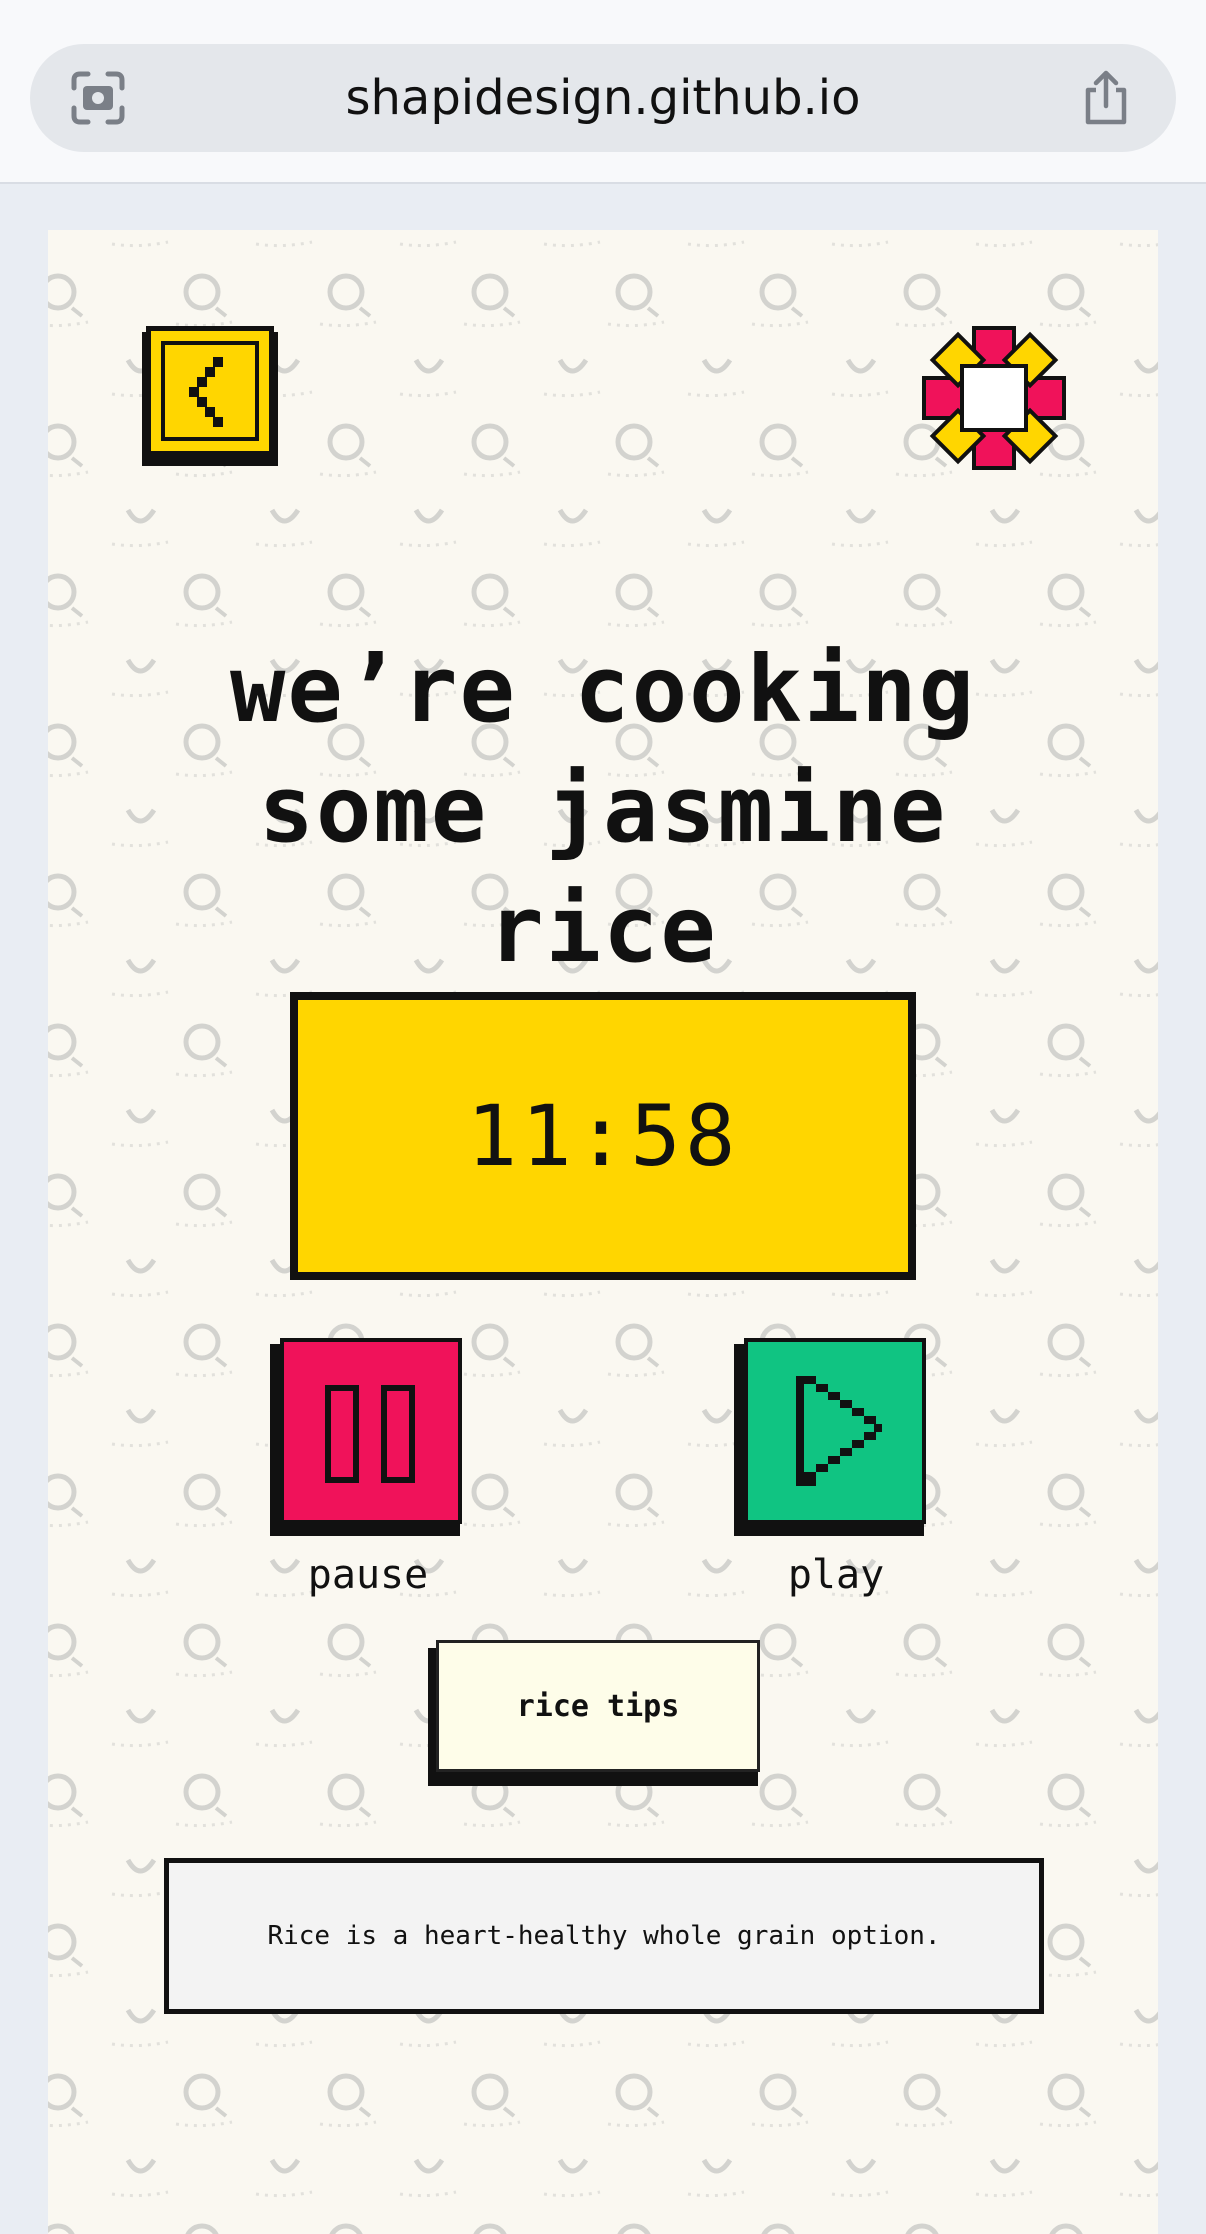 The height and width of the screenshot is (2234, 1206). I want to click on browser-chrome: shapidesign.github.io, so click(603, 92).